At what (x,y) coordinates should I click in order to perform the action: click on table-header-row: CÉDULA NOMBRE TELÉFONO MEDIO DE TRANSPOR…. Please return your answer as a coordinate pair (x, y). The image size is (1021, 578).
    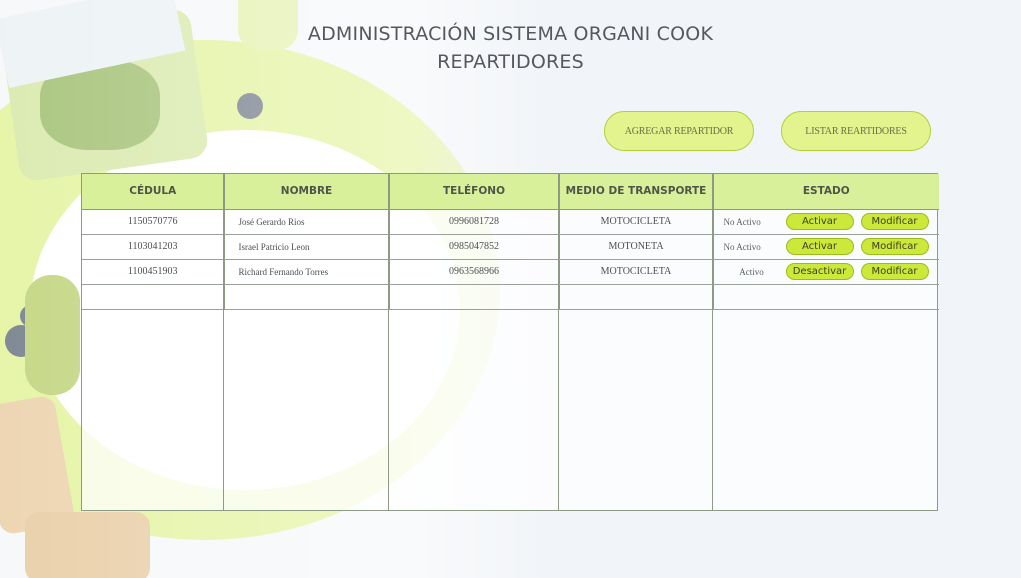
    Looking at the image, I should click on (510, 192).